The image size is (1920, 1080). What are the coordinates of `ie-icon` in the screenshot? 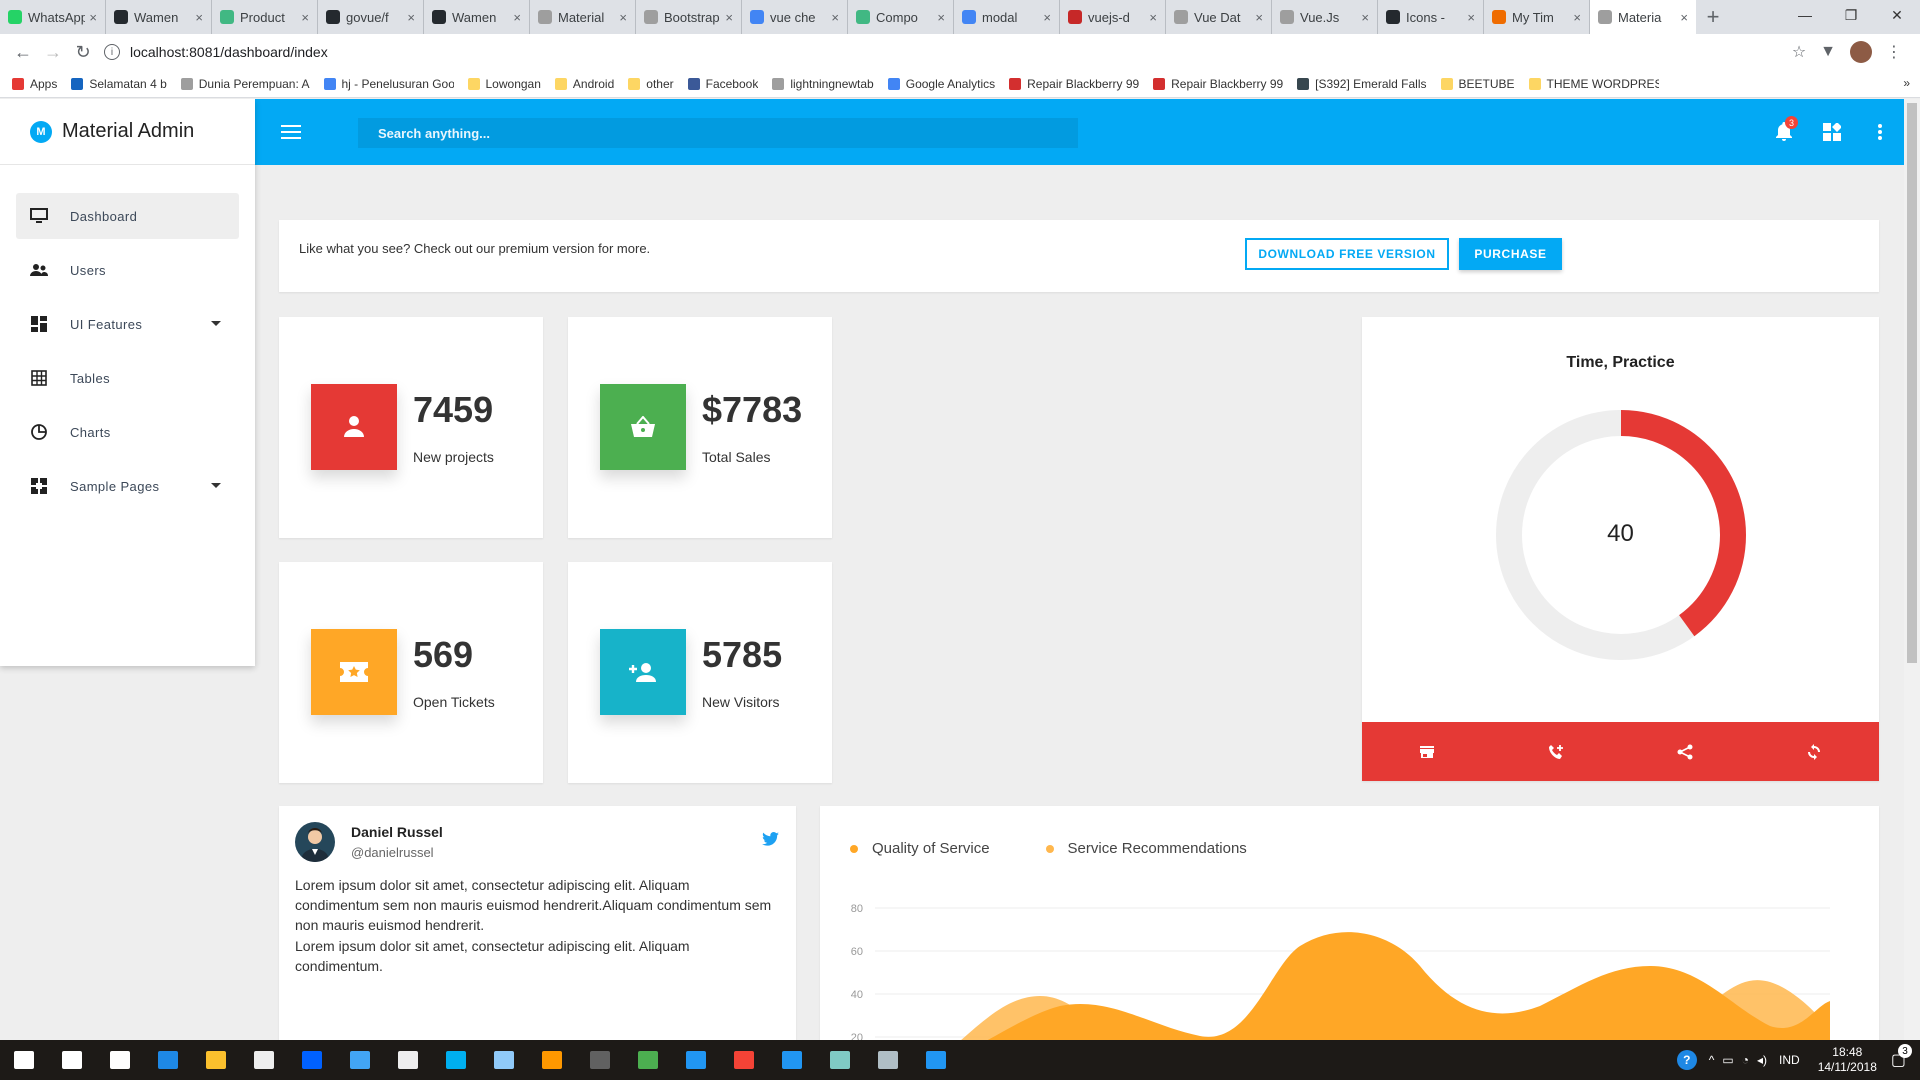 It's located at (696, 1060).